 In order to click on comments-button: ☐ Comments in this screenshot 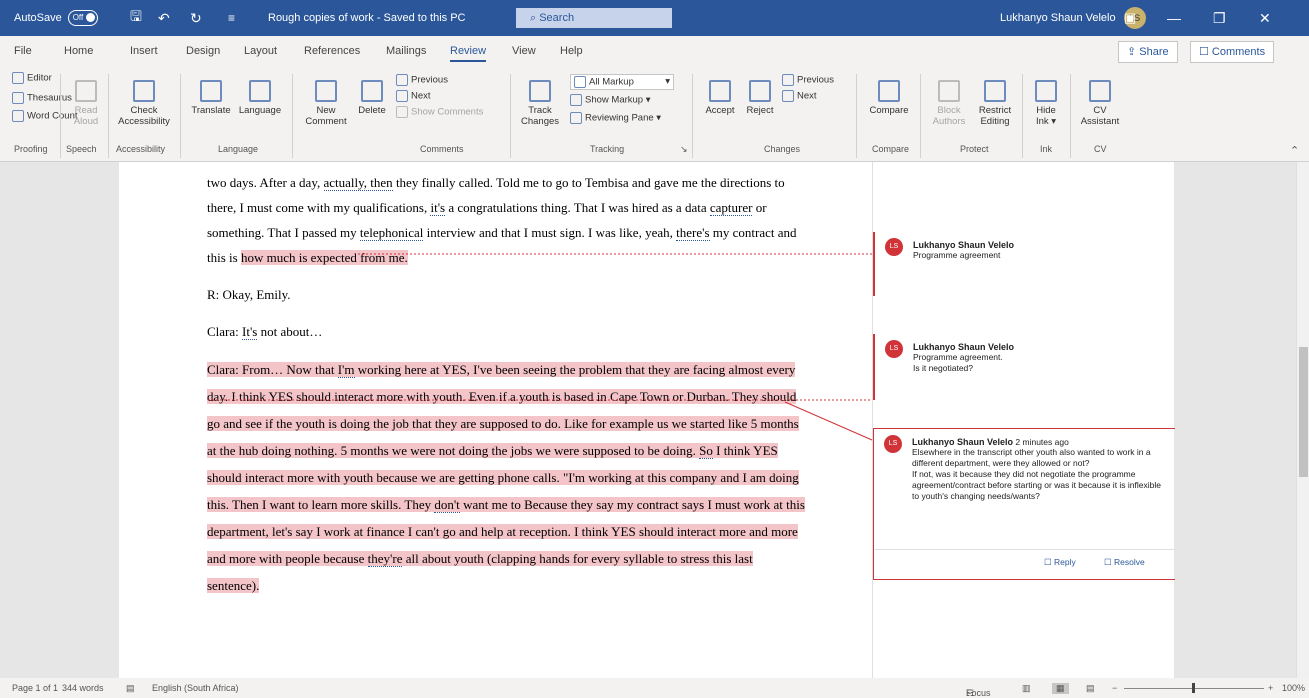, I will do `click(1232, 52)`.